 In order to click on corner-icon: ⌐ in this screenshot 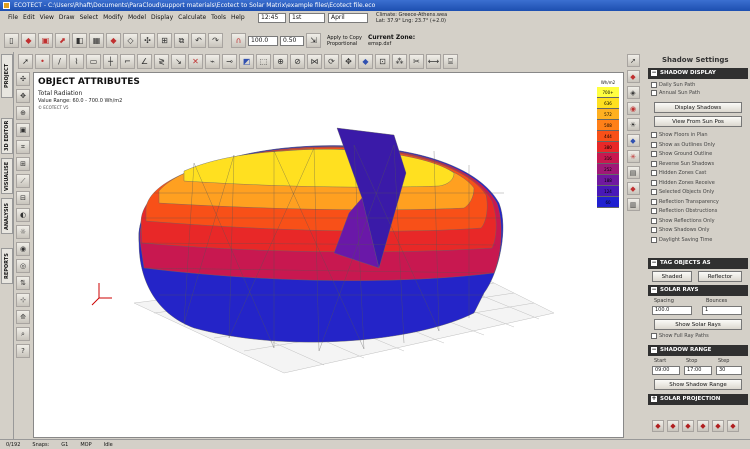, I will do `click(127, 61)`.